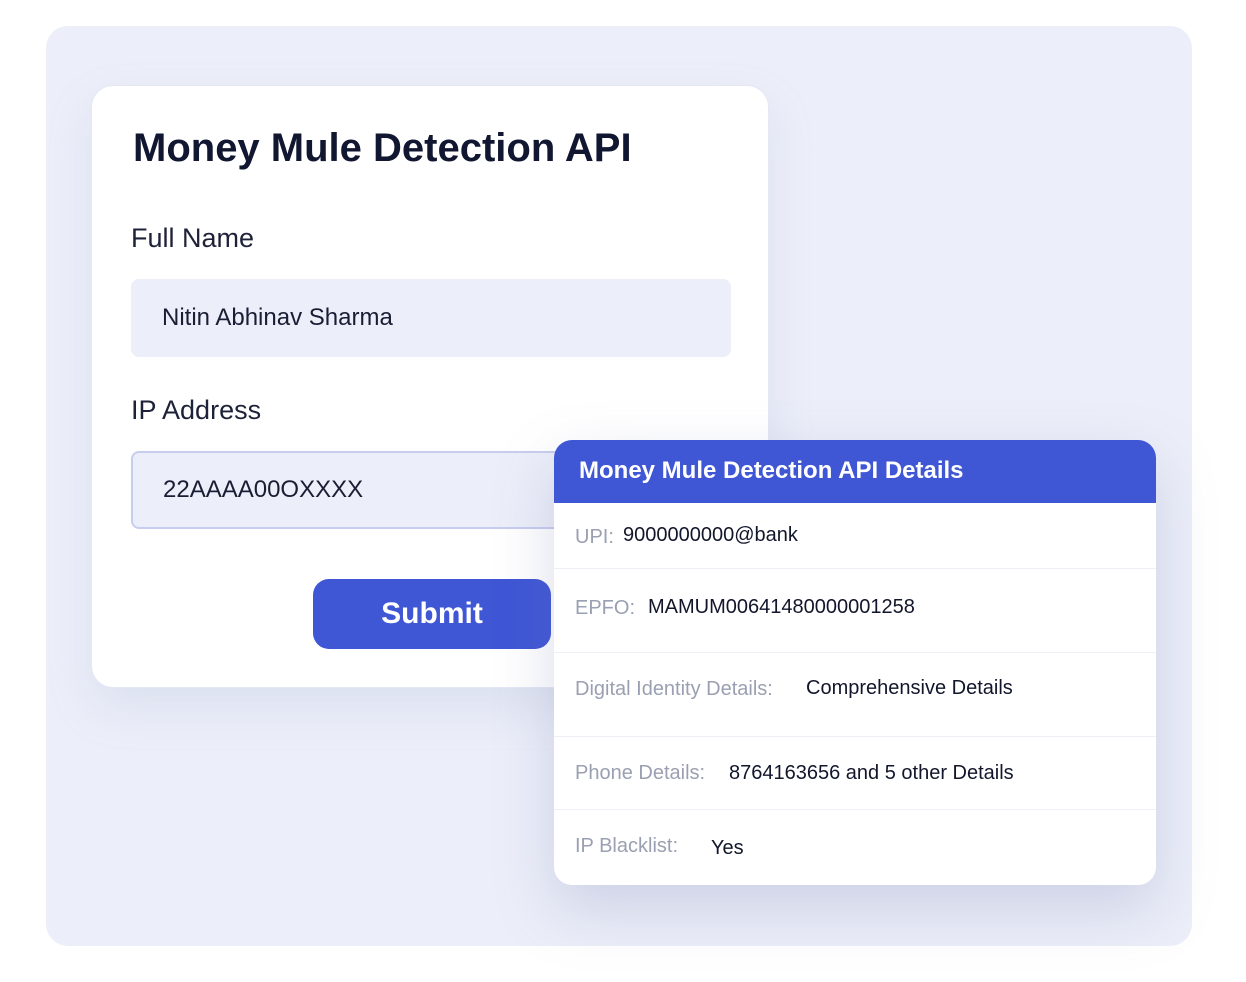  What do you see at coordinates (626, 846) in the screenshot?
I see `detail-key-ip-blacklist: IP Blacklist:` at bounding box center [626, 846].